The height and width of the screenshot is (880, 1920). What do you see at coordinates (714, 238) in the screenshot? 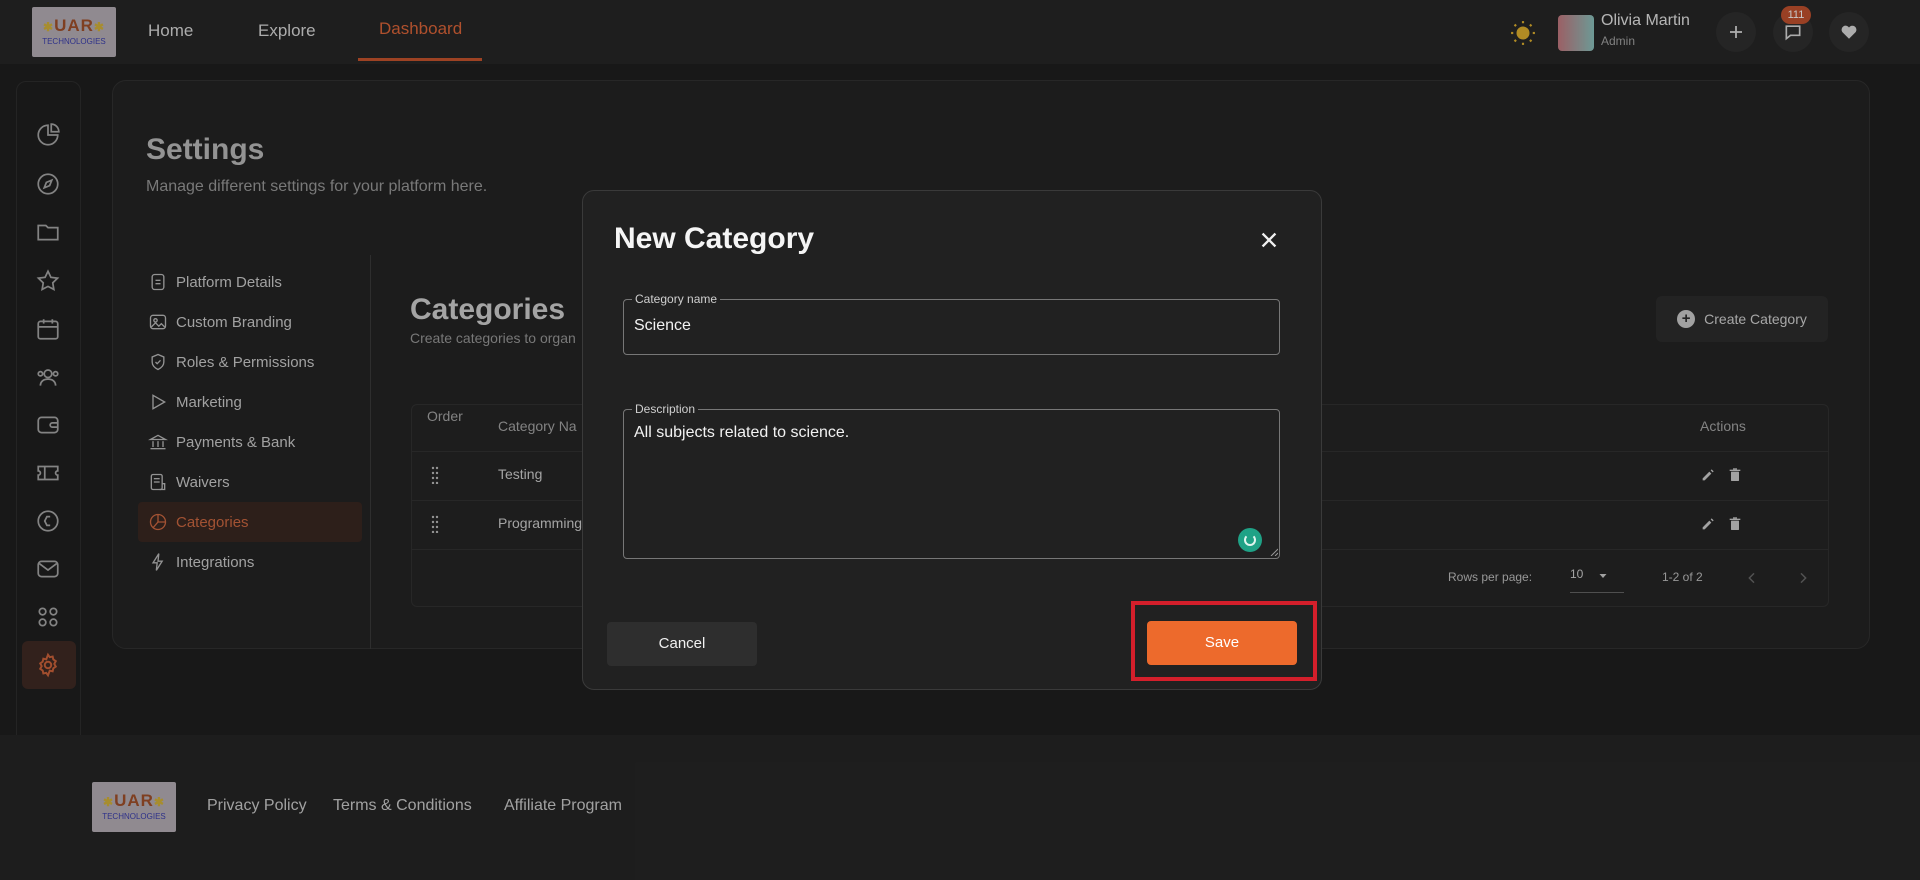
I see `dialog-title: New Category` at bounding box center [714, 238].